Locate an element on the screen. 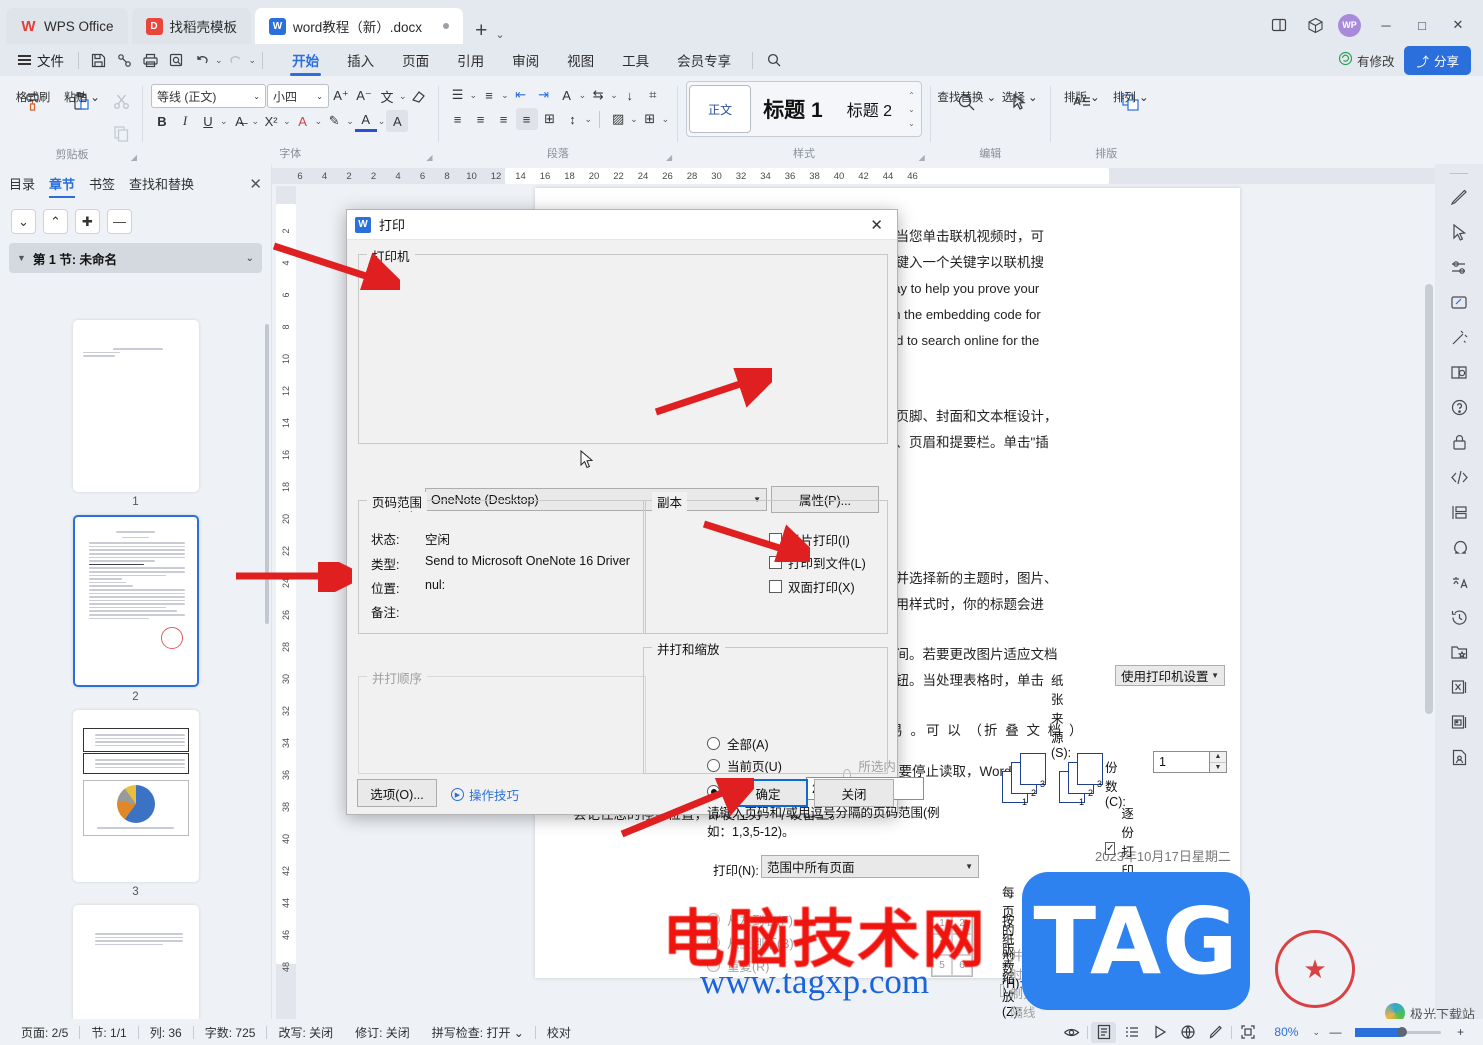 The width and height of the screenshot is (1483, 1045). clear-formatting-icon is located at coordinates (419, 96).